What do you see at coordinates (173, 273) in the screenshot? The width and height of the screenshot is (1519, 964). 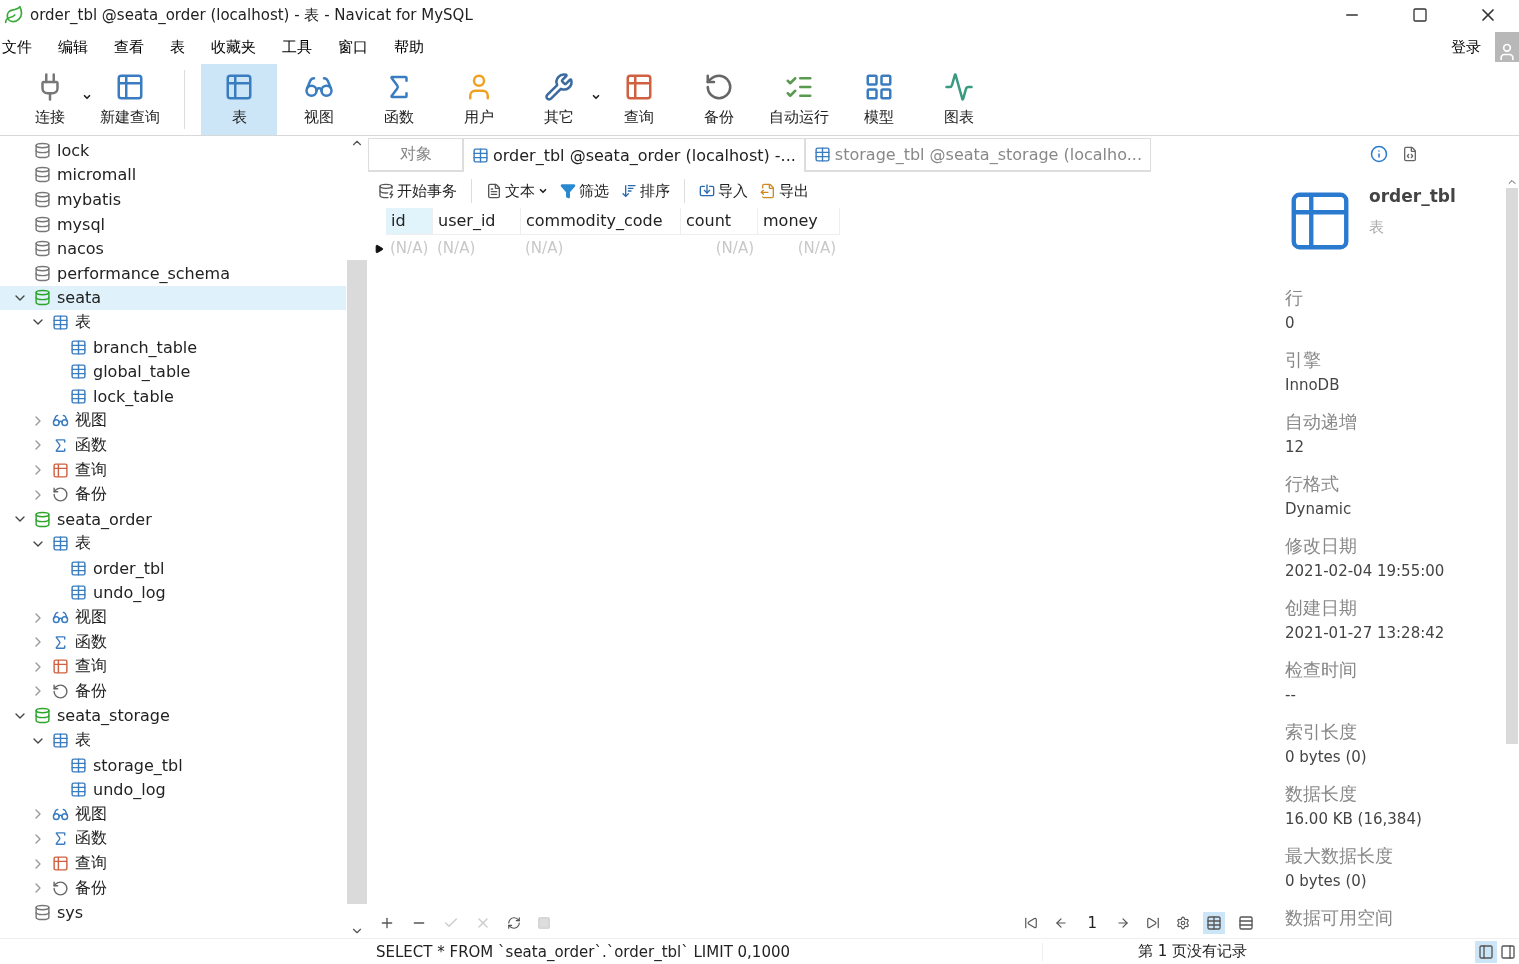 I see `tree-item: performance_schema` at bounding box center [173, 273].